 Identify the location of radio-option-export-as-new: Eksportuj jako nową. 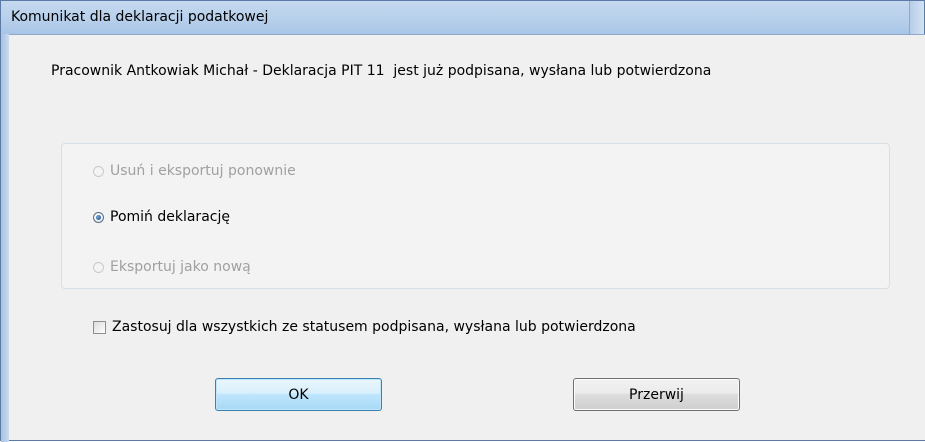
(172, 267).